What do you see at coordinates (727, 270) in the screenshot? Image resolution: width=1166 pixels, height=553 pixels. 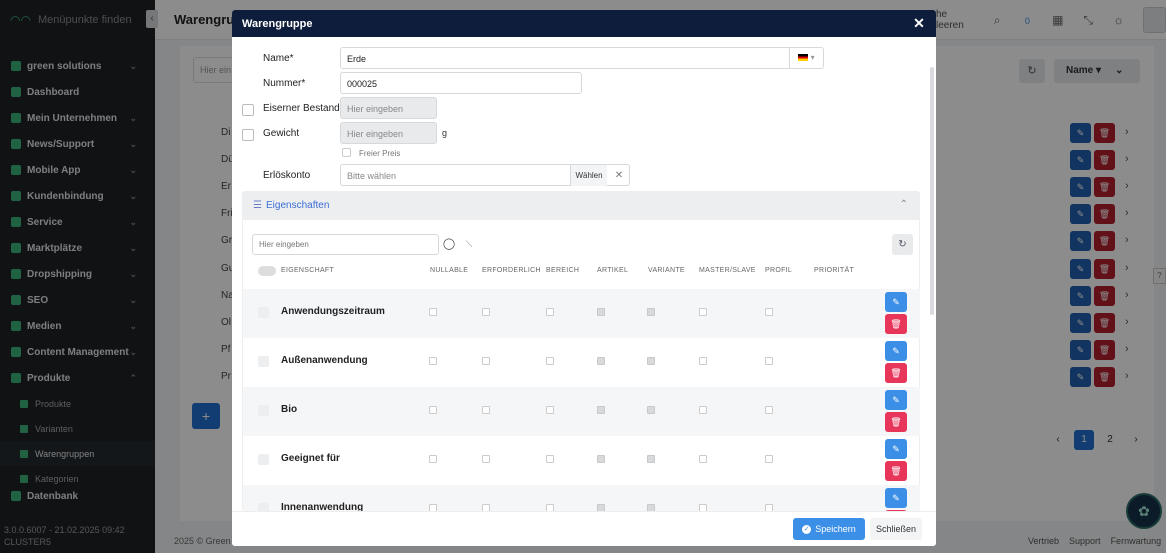 I see `column-header: MASTER/SLAVE` at bounding box center [727, 270].